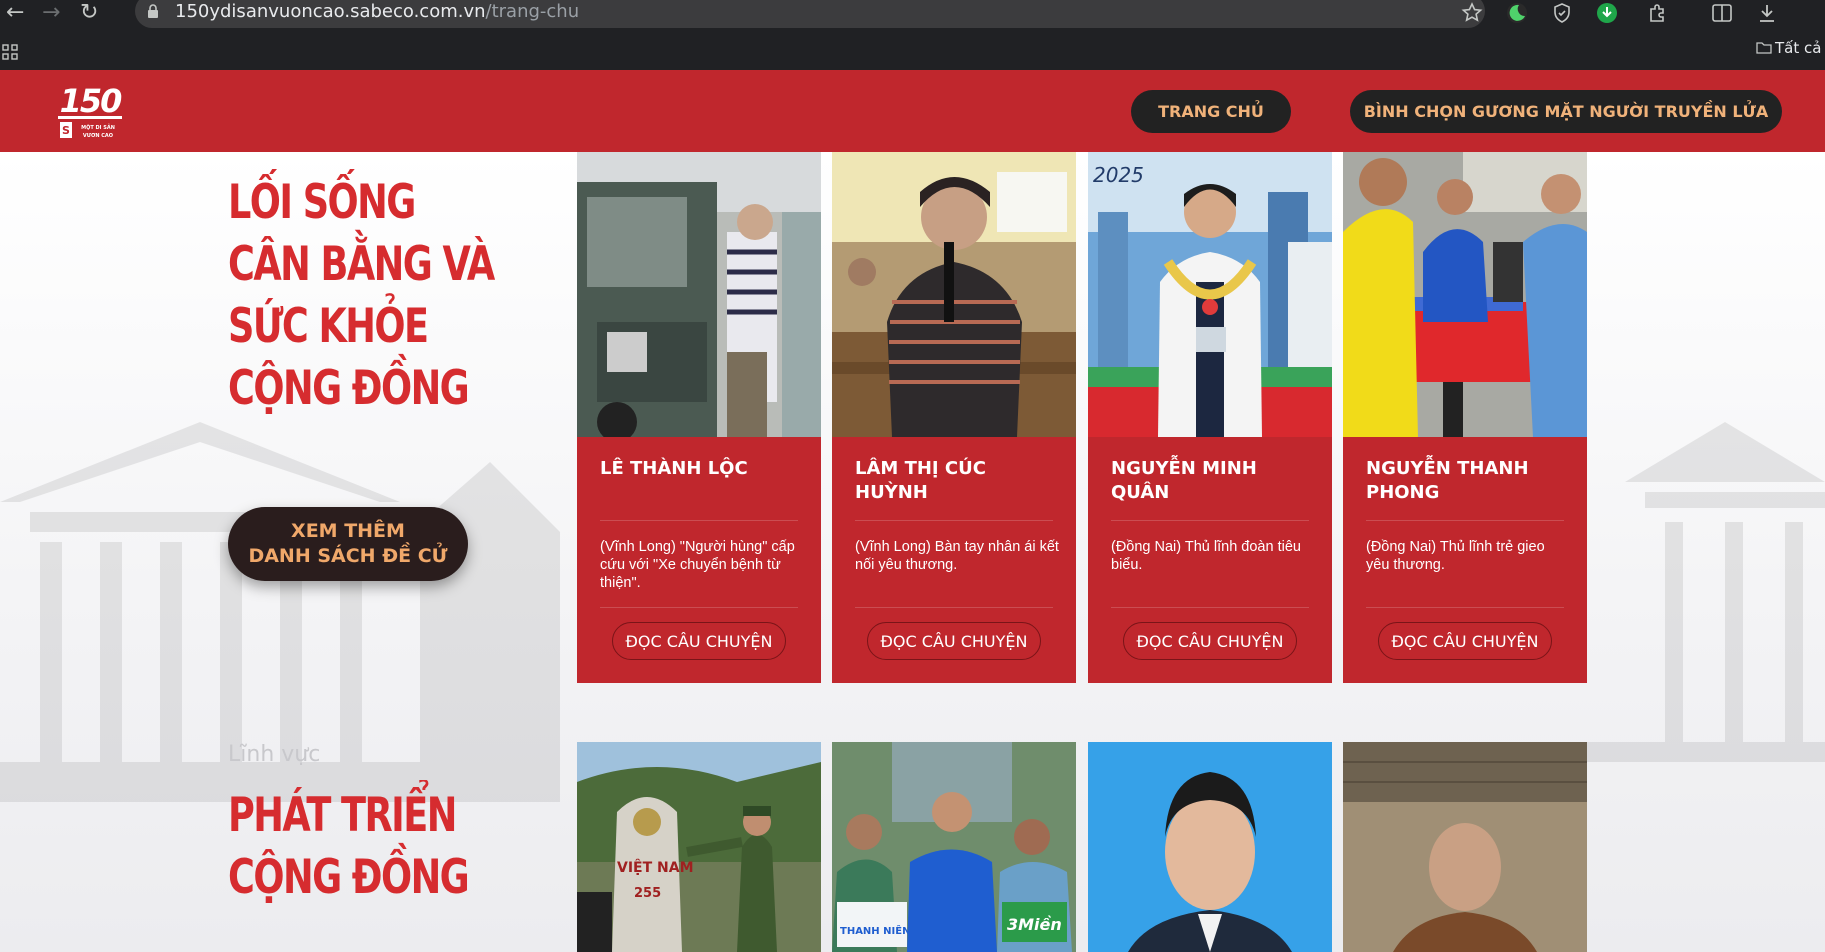 This screenshot has width=1825, height=952. I want to click on url-text: 150ydisanvuoncao.sabeco.com.vn/trang-chu, so click(377, 11).